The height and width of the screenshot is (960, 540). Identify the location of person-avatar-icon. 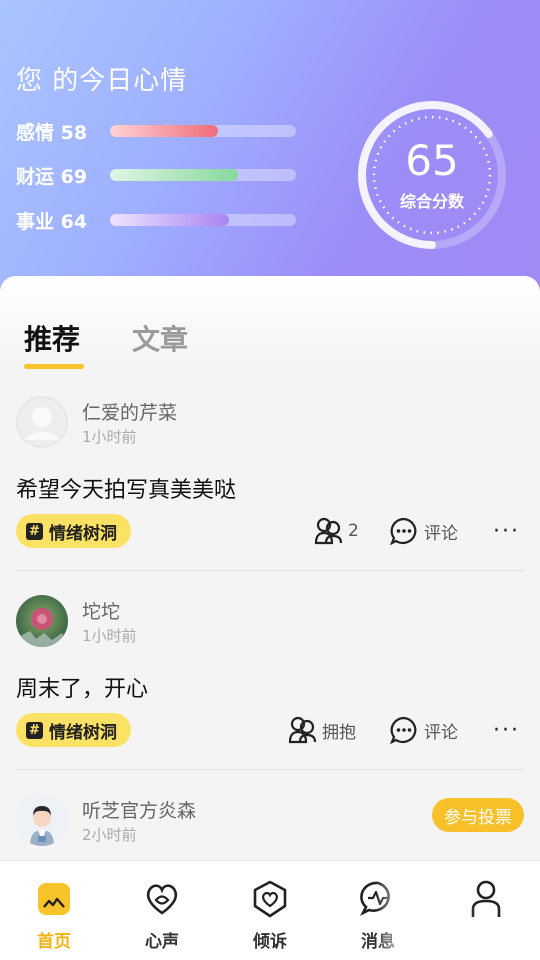
(42, 820).